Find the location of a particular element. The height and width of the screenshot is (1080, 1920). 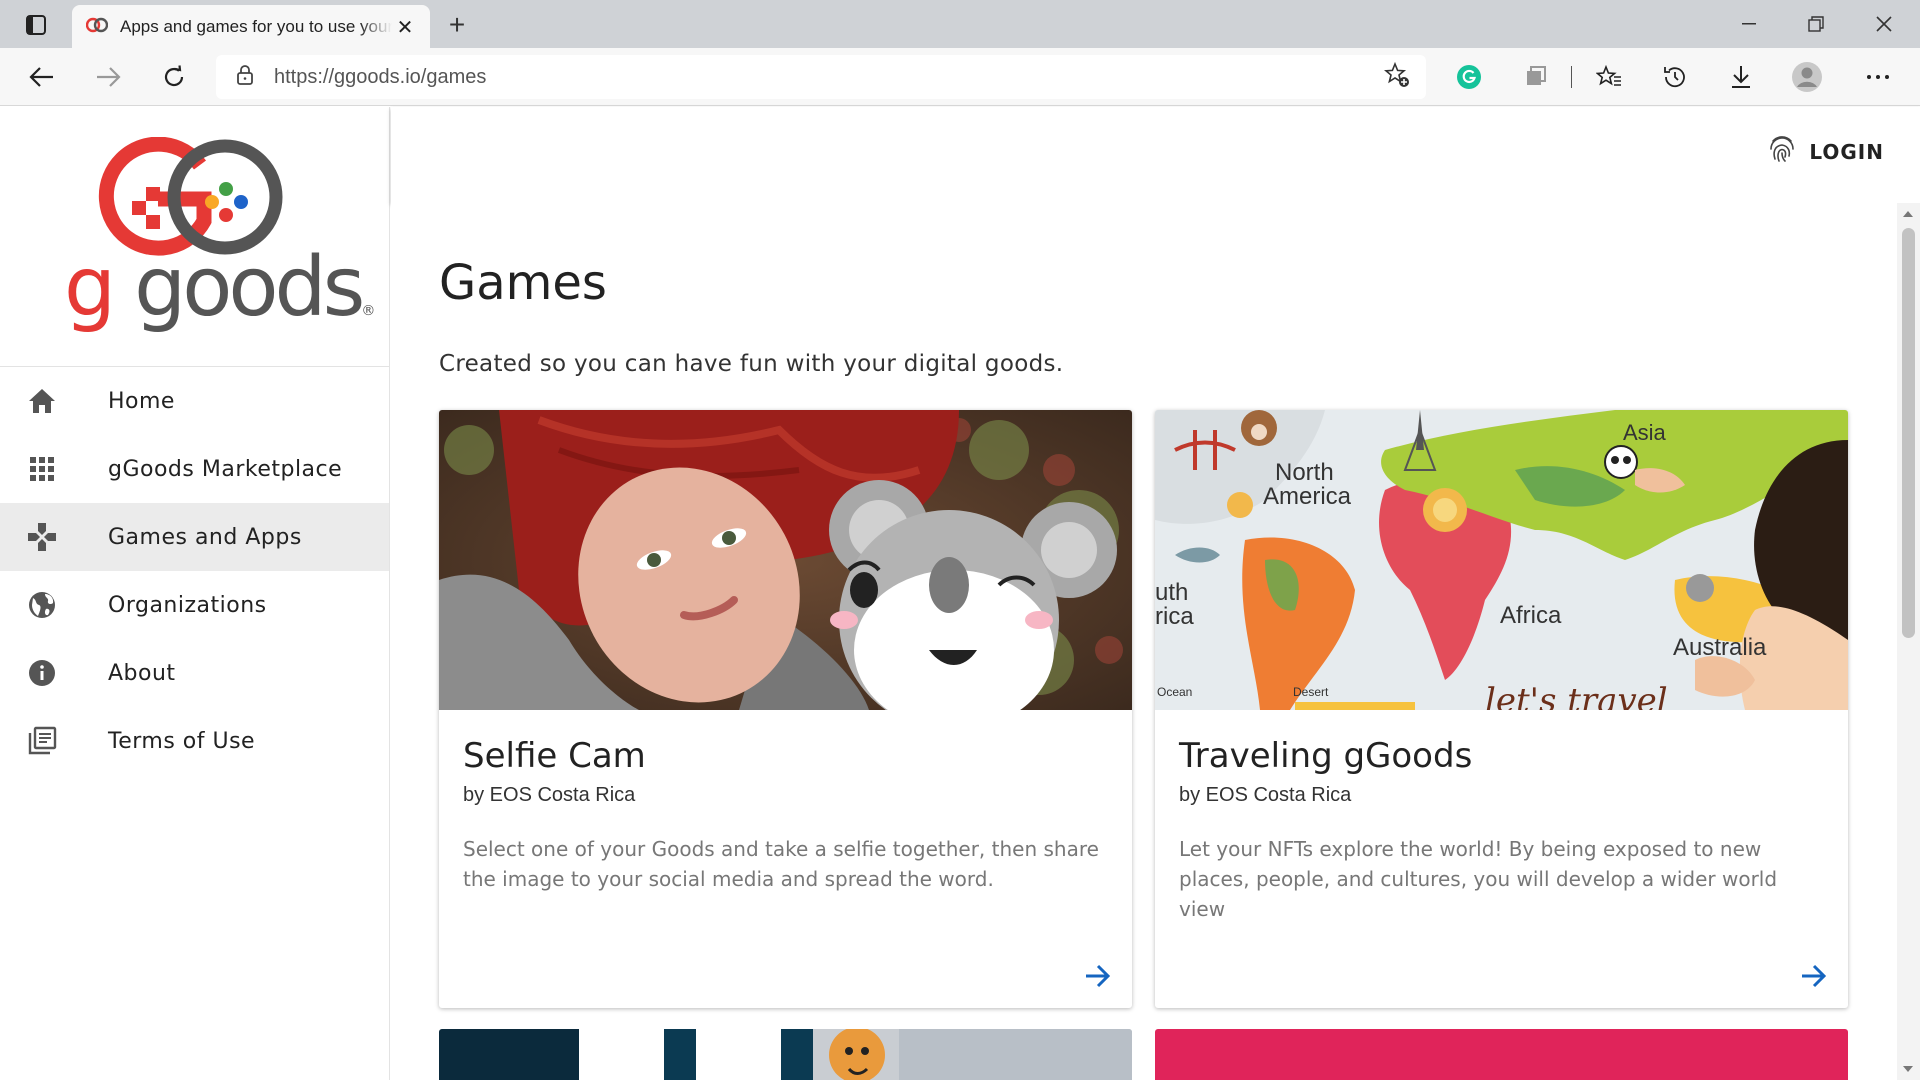

gamepad-icon is located at coordinates (42, 537).